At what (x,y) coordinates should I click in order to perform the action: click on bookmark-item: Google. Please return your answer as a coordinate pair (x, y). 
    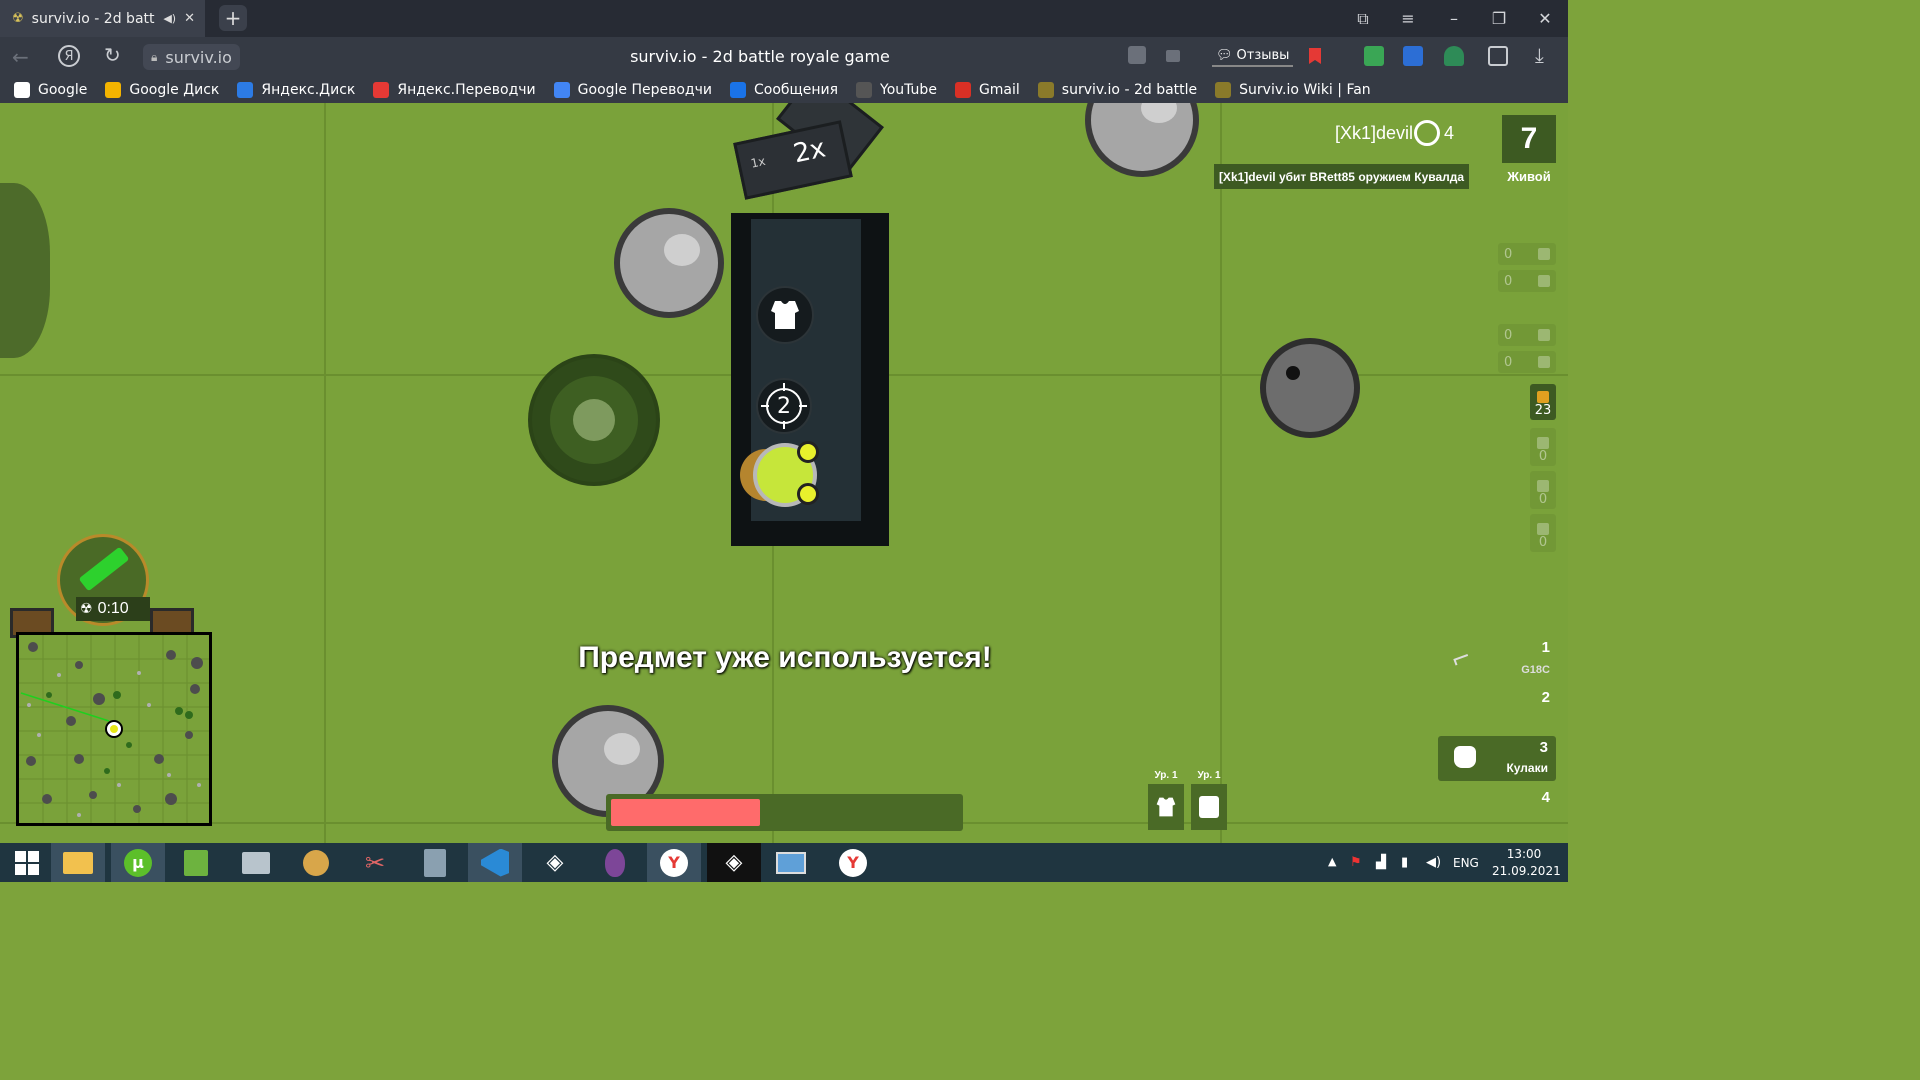
    Looking at the image, I should click on (48, 90).